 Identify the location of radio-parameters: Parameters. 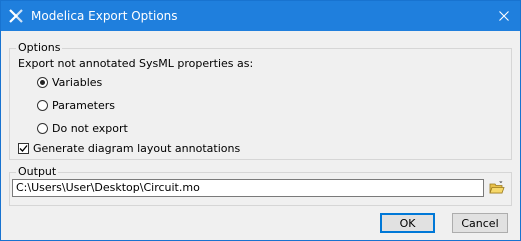
(76, 105).